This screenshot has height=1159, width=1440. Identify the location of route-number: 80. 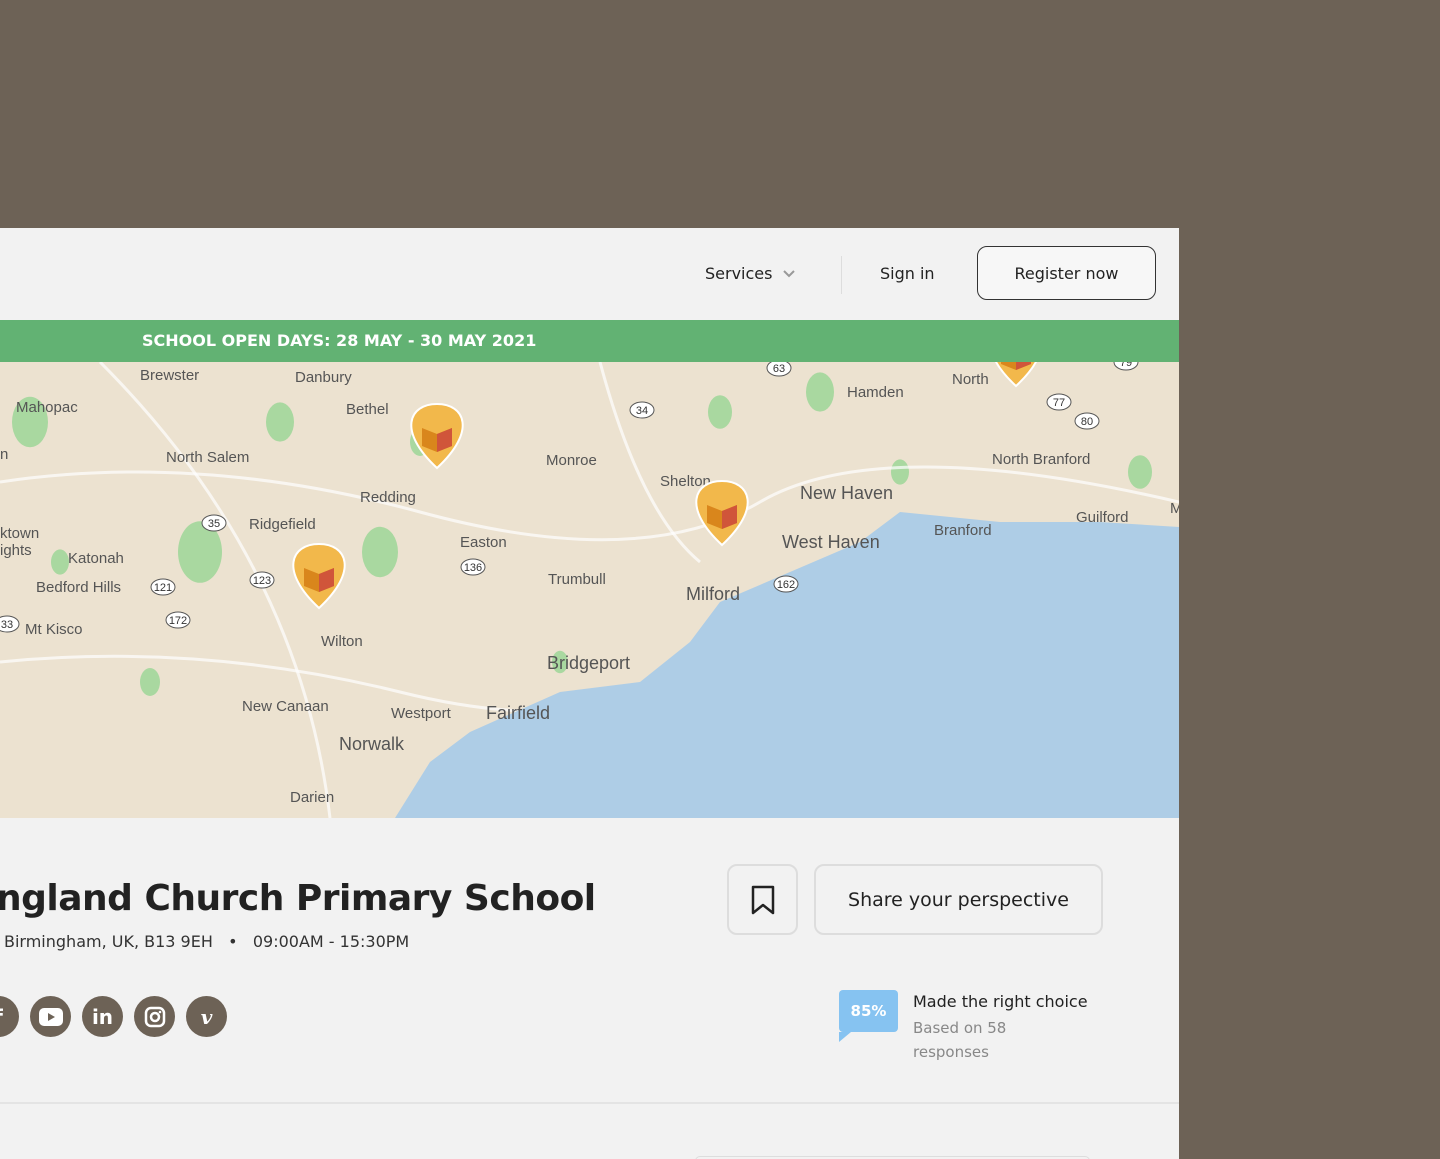
(1087, 422).